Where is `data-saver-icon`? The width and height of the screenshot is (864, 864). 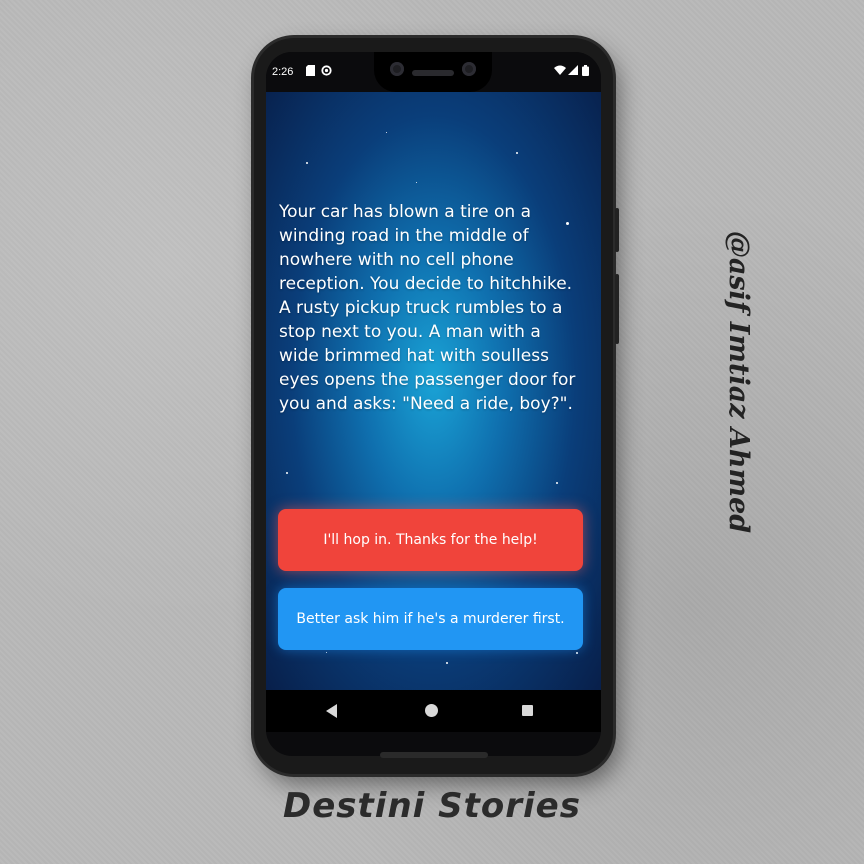 data-saver-icon is located at coordinates (326, 72).